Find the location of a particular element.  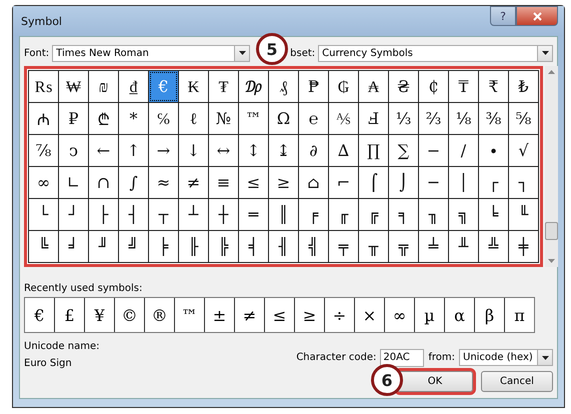

symbol-cell: ┴ is located at coordinates (193, 214).